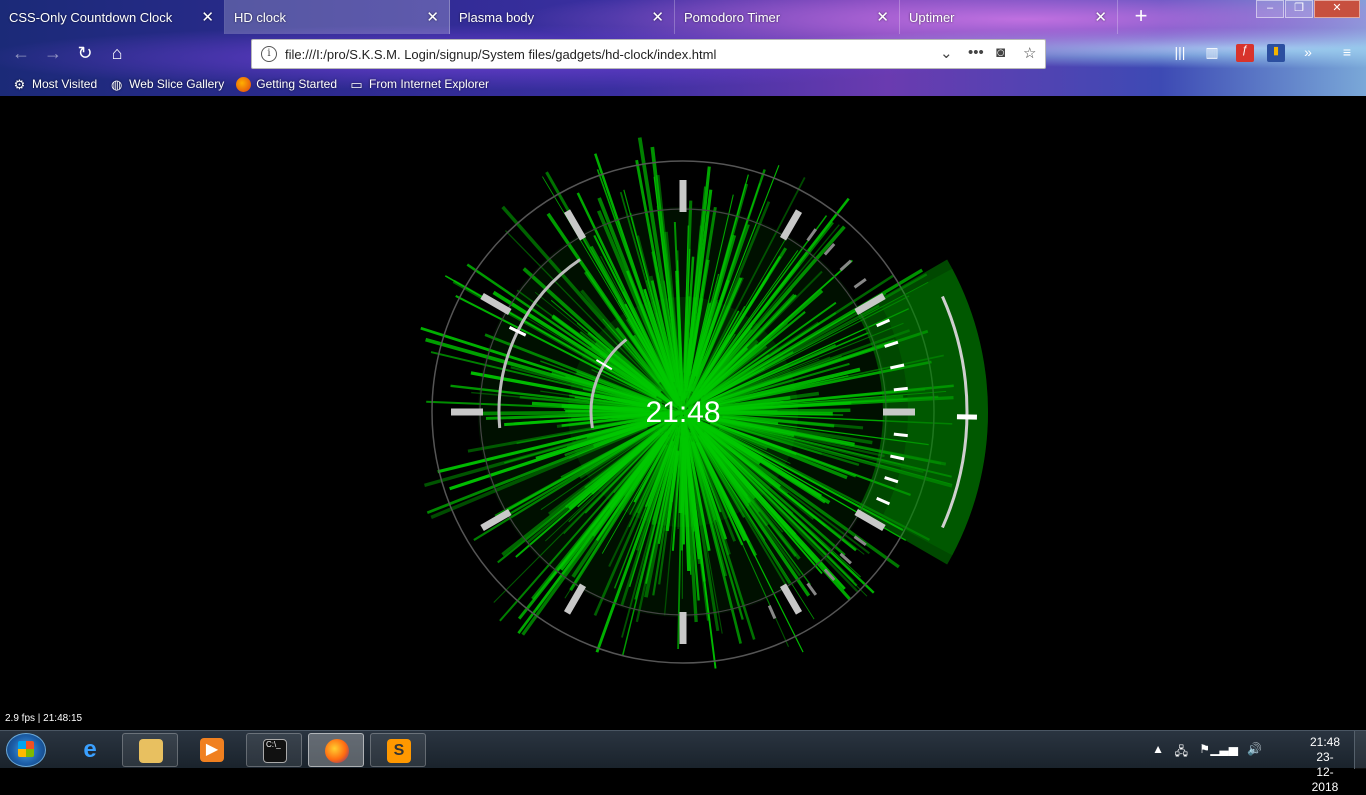 The height and width of the screenshot is (795, 1366). Describe the element at coordinates (562, 17) in the screenshot. I see `tab-plasma-body: Plasma body ✕` at that location.